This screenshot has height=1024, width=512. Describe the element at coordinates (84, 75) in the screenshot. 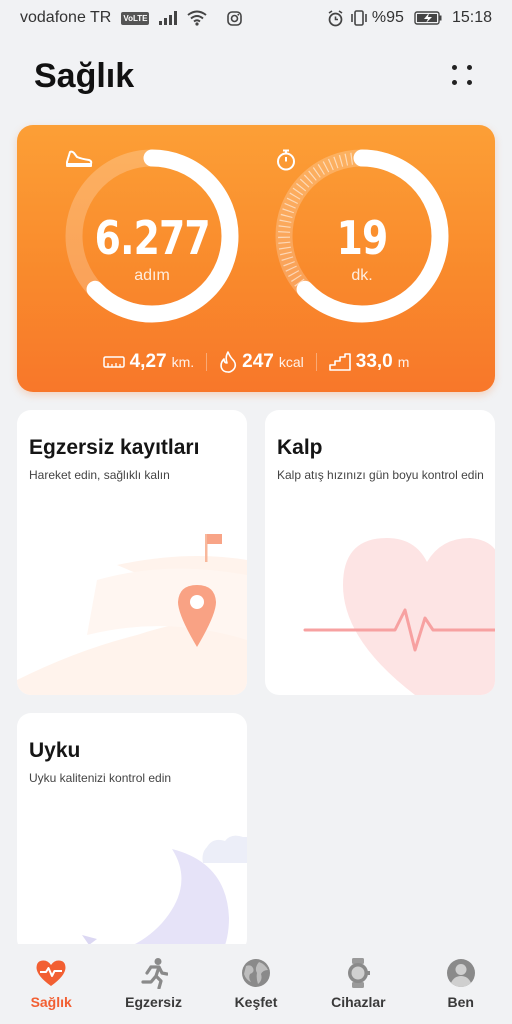

I see `page-title: Sağlık` at that location.